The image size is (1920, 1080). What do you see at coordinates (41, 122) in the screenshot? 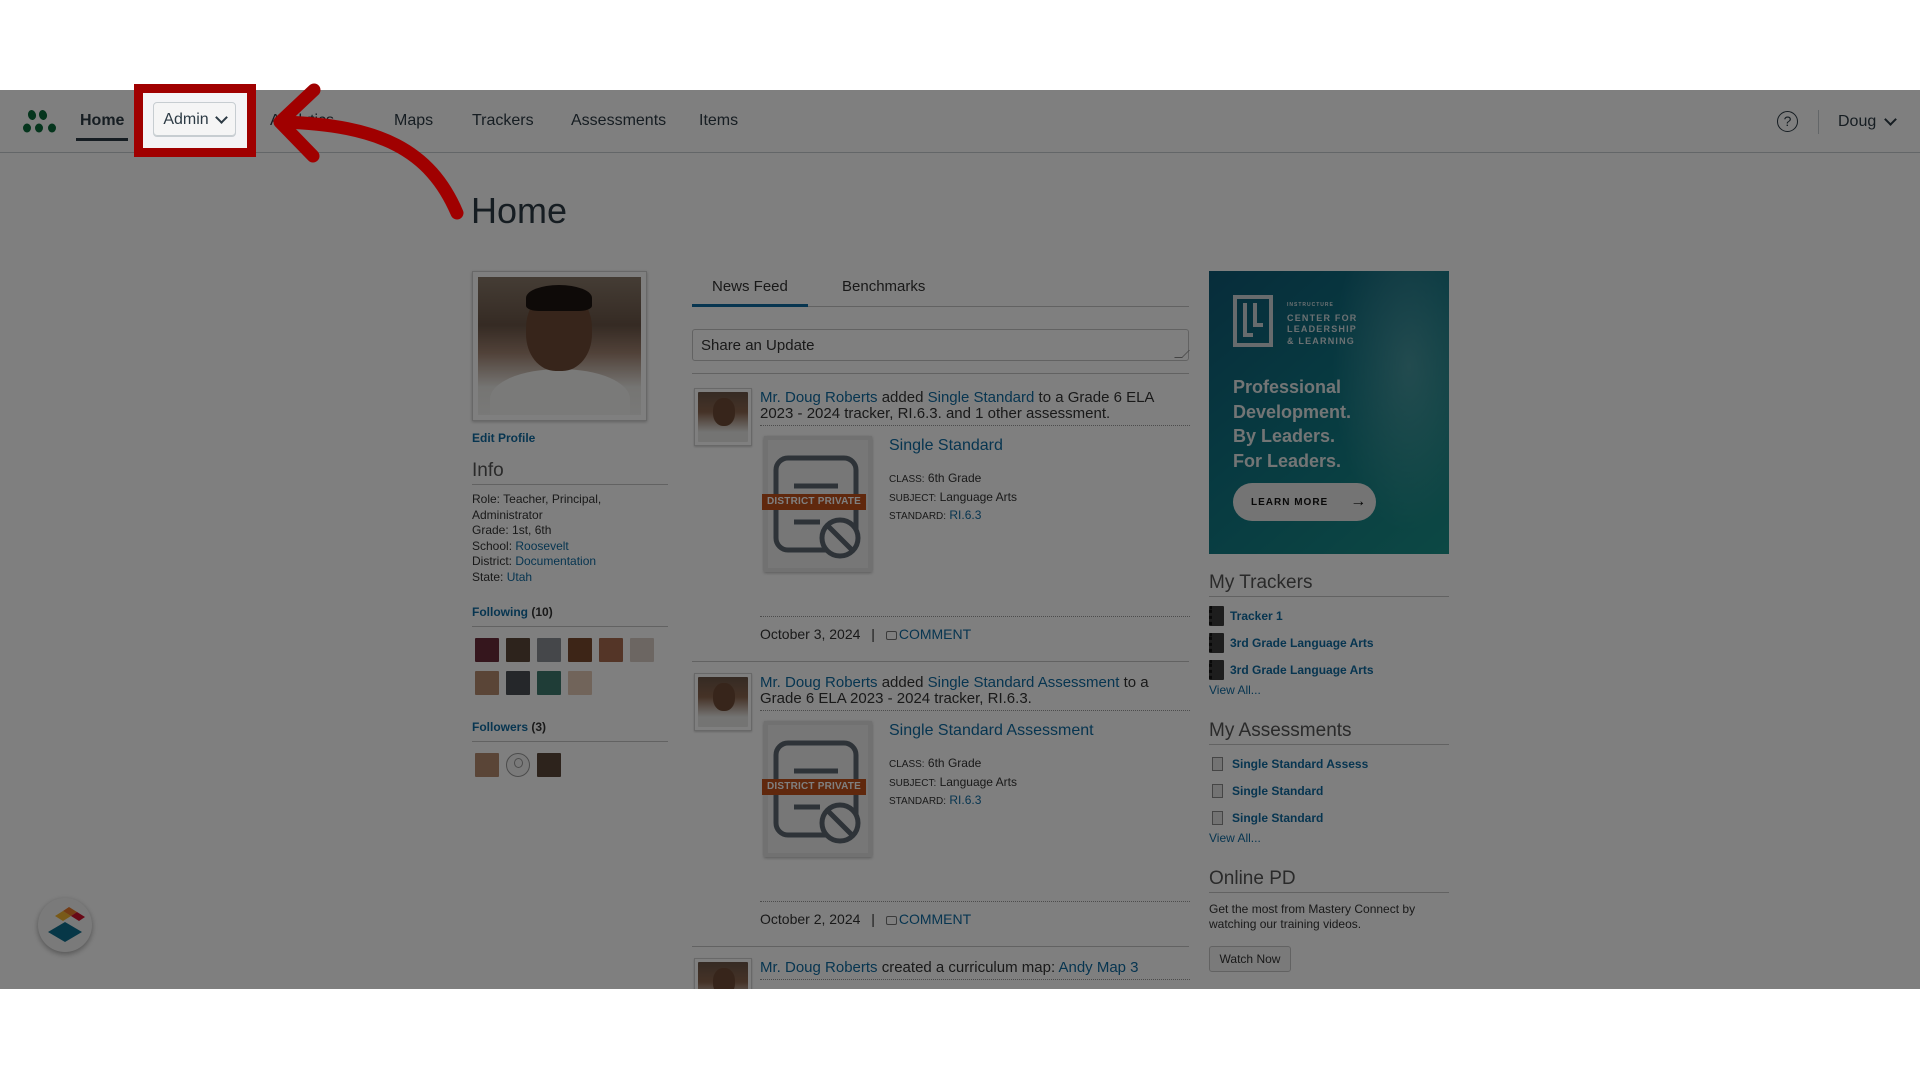
I see `mastery-logo-icon` at bounding box center [41, 122].